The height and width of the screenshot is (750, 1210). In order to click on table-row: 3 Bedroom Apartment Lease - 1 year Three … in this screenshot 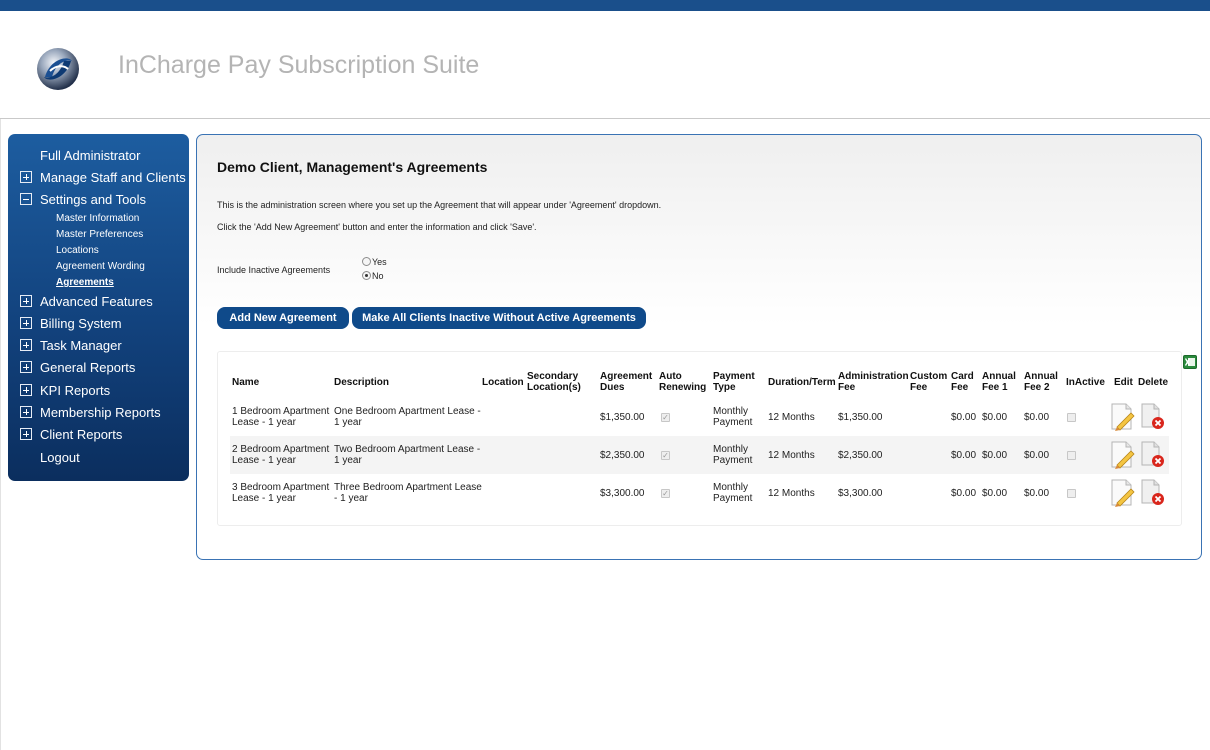, I will do `click(699, 493)`.